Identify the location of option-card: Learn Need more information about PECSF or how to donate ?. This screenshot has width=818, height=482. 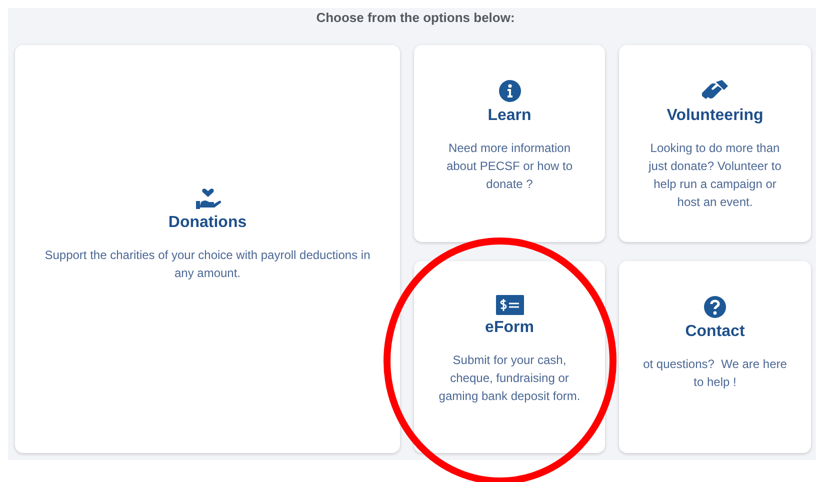
(509, 143).